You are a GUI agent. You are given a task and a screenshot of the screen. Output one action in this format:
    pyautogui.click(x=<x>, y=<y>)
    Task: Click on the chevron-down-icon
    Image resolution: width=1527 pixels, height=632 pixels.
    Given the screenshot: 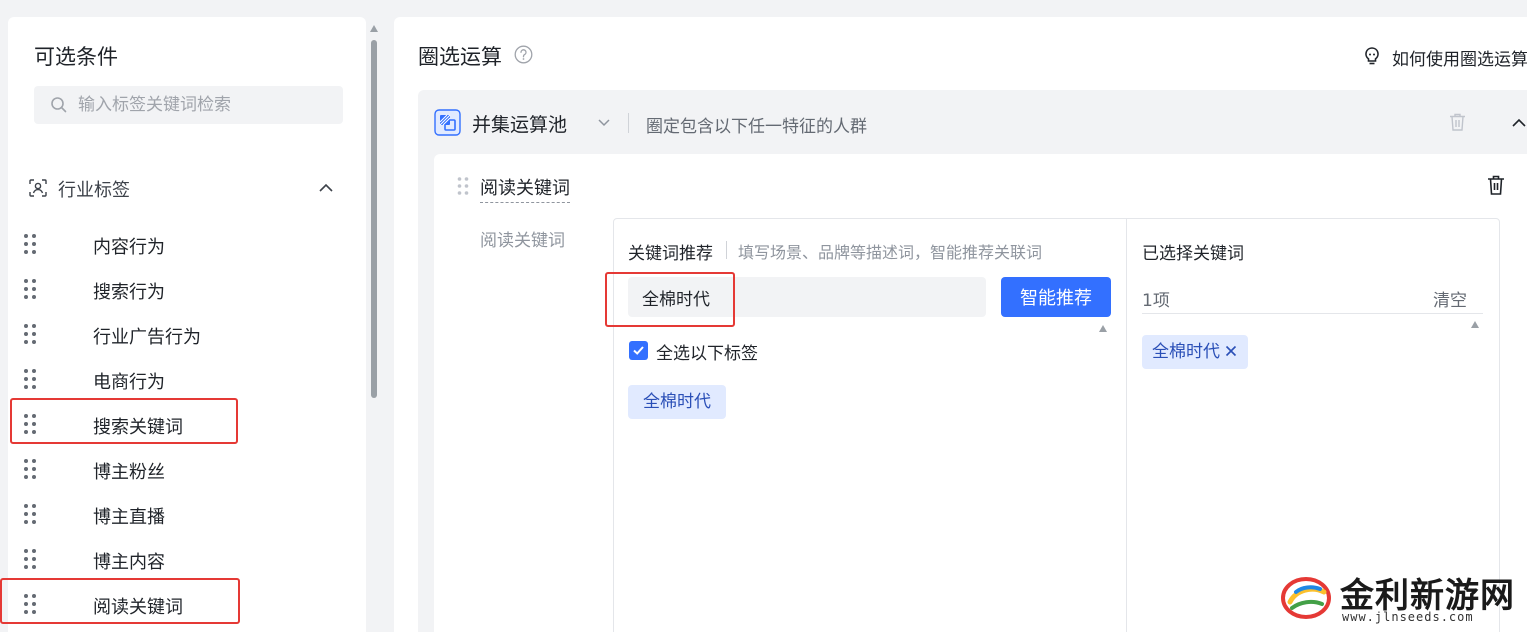 What is the action you would take?
    pyautogui.click(x=604, y=122)
    